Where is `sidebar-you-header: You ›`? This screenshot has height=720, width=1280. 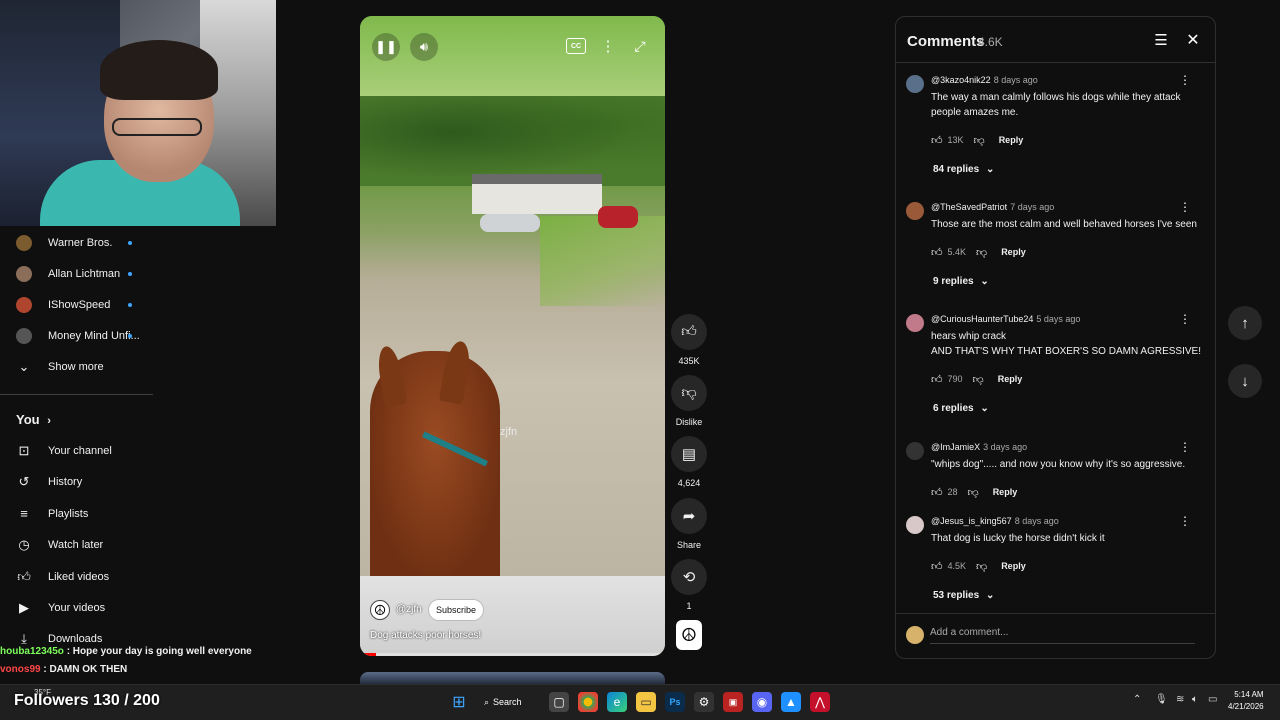
sidebar-you-header: You › is located at coordinates (33, 419).